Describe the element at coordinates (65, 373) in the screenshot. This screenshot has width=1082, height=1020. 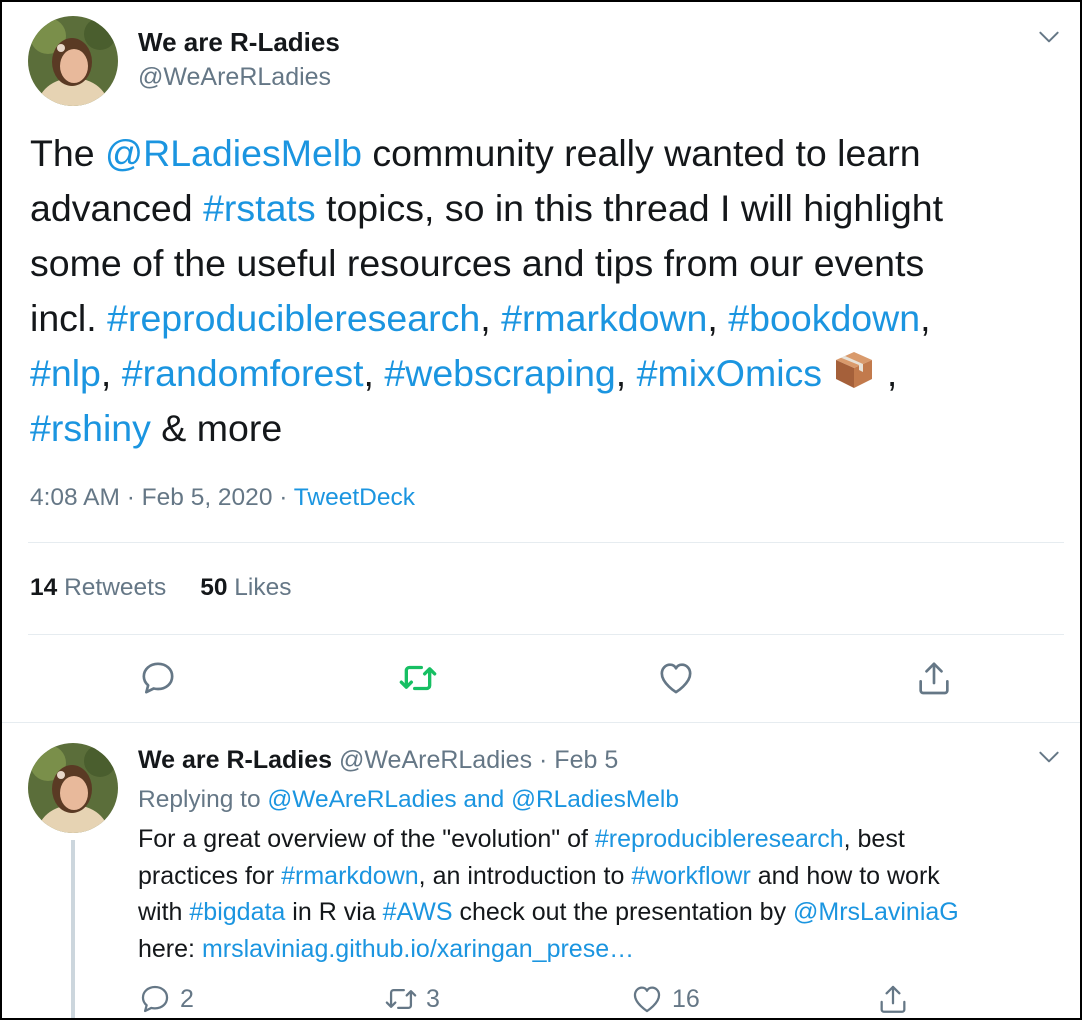
I see `hashtag-link: #nlp` at that location.